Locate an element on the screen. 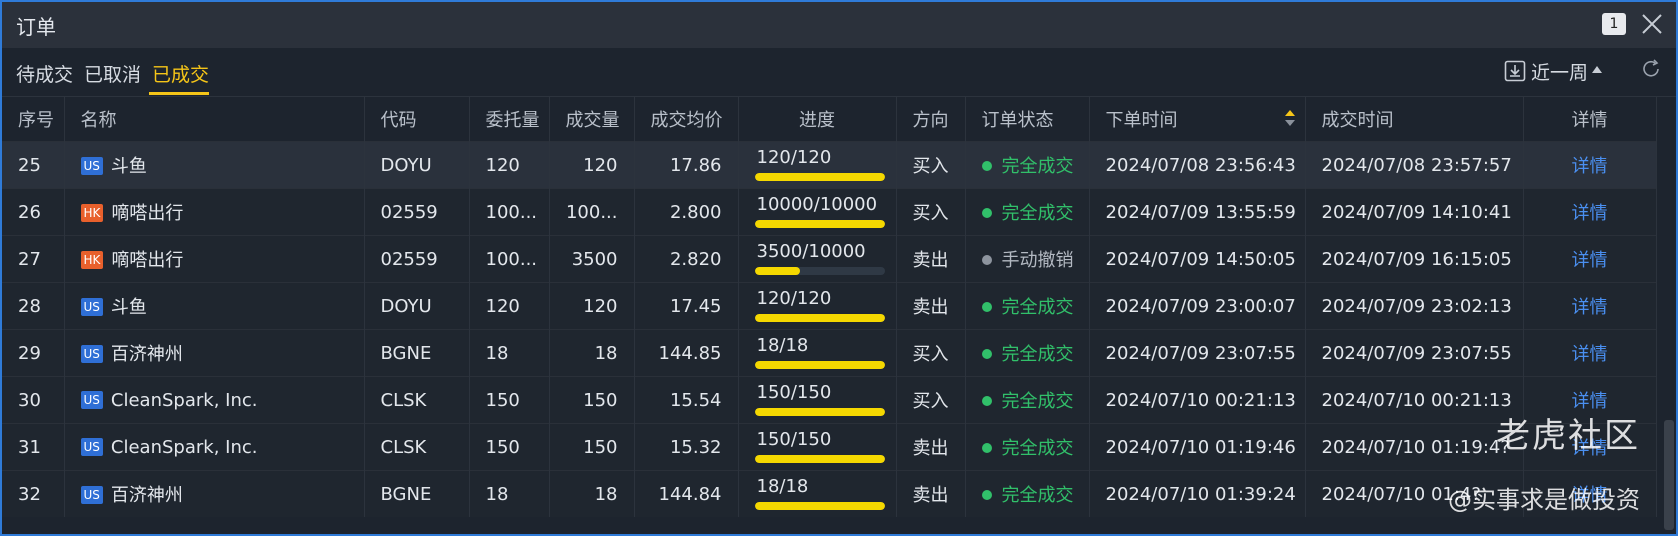 The height and width of the screenshot is (536, 1678). cell-avg-price: 15.32 is located at coordinates (686, 447).